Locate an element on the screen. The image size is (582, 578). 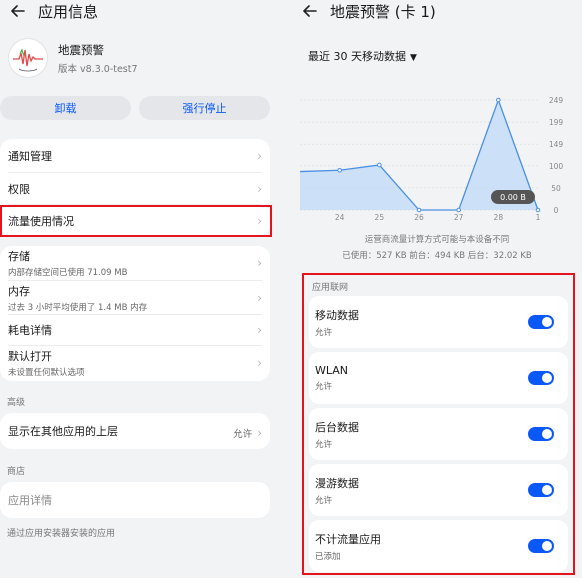
data-usage-highlight is located at coordinates (136, 221).